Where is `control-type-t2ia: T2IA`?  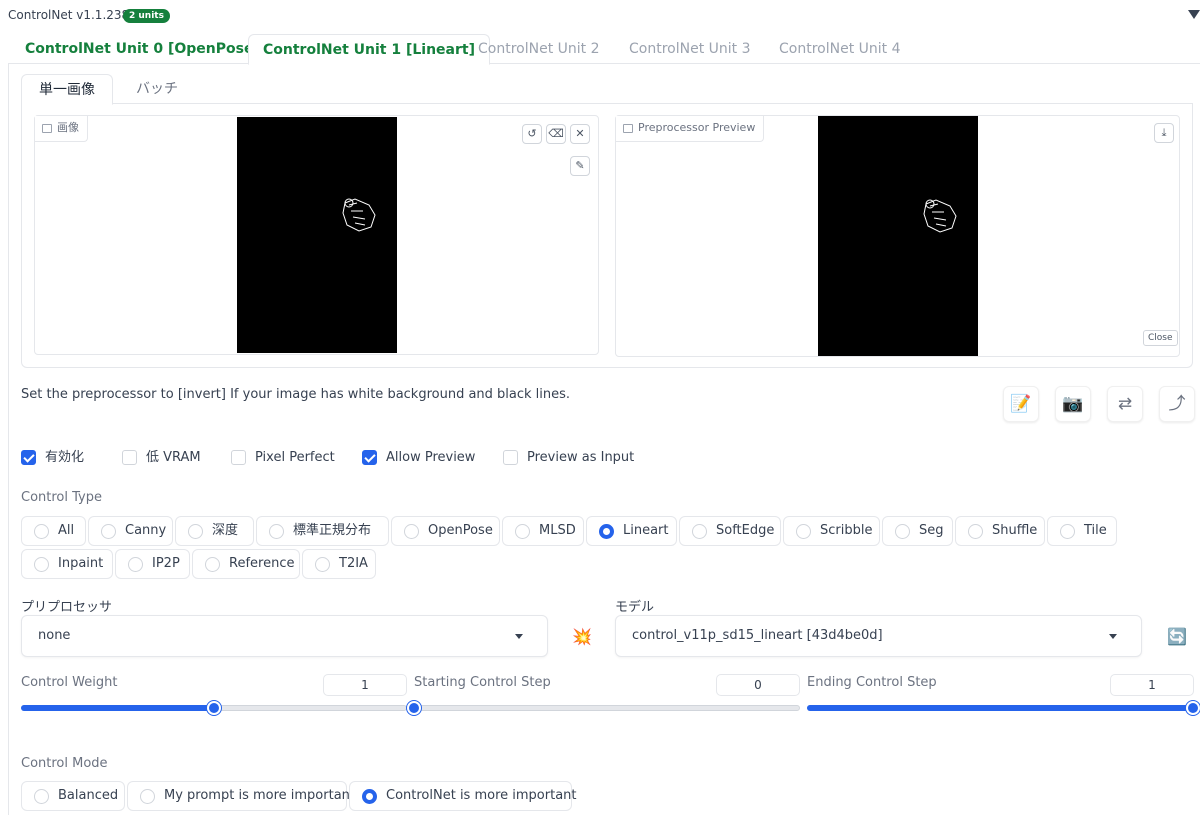 control-type-t2ia: T2IA is located at coordinates (339, 564).